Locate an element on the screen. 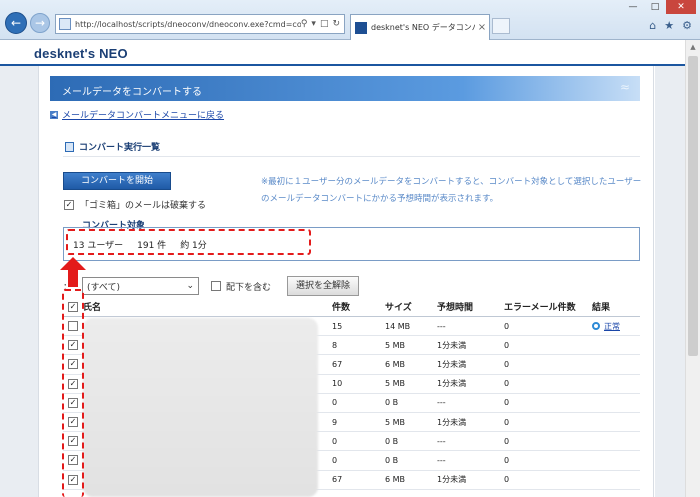  scroll-thumb is located at coordinates (693, 206).